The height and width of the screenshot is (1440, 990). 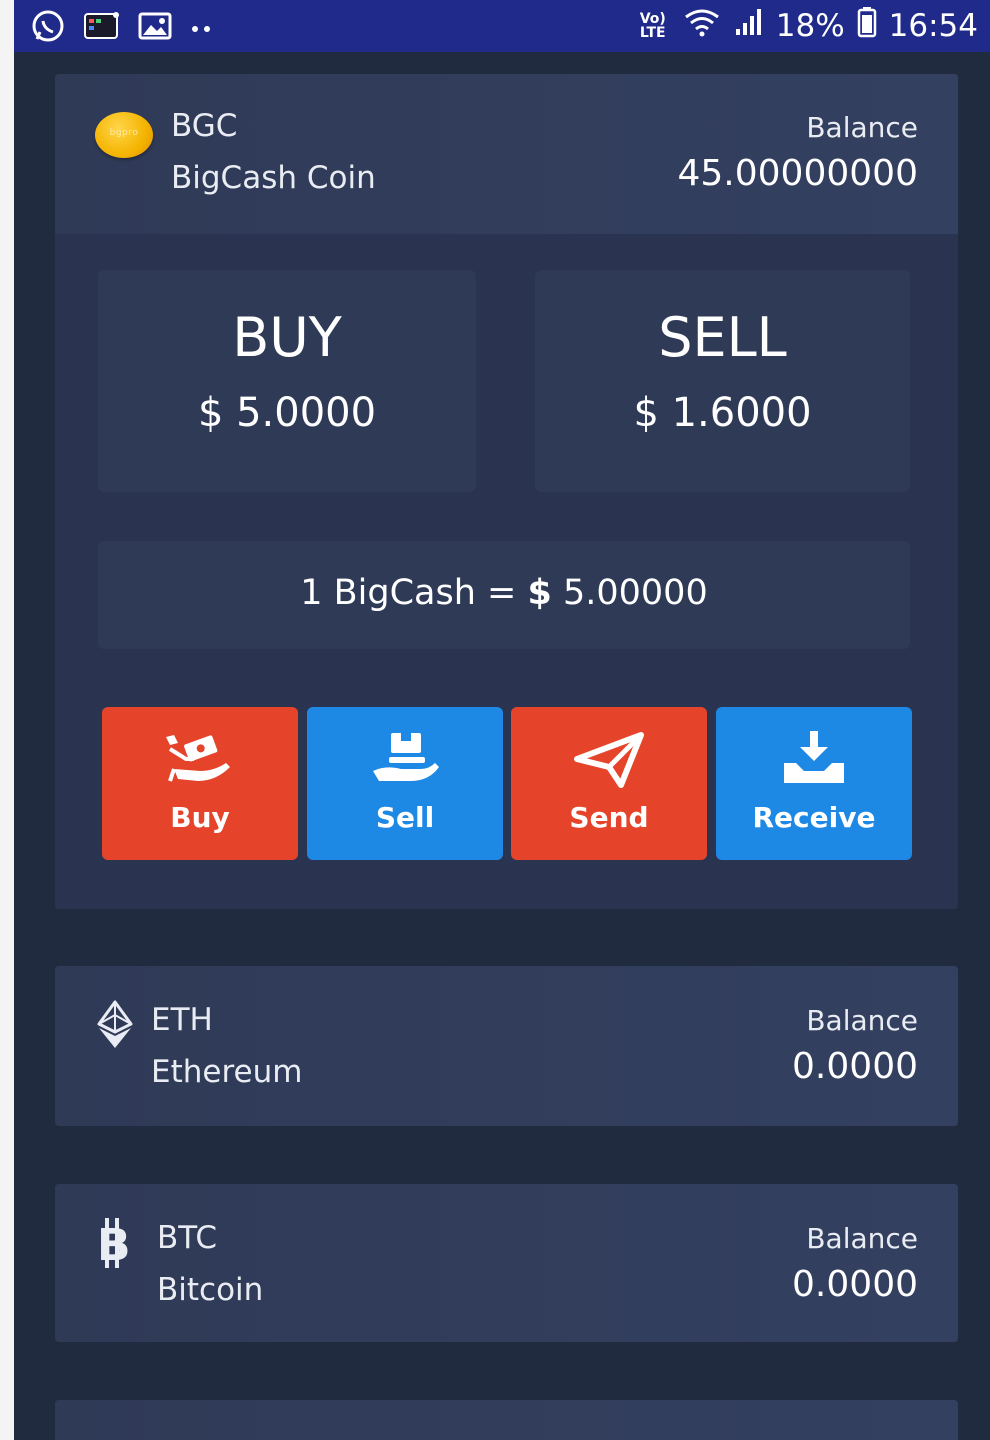 I want to click on buy-button-label: Buy, so click(x=200, y=817).